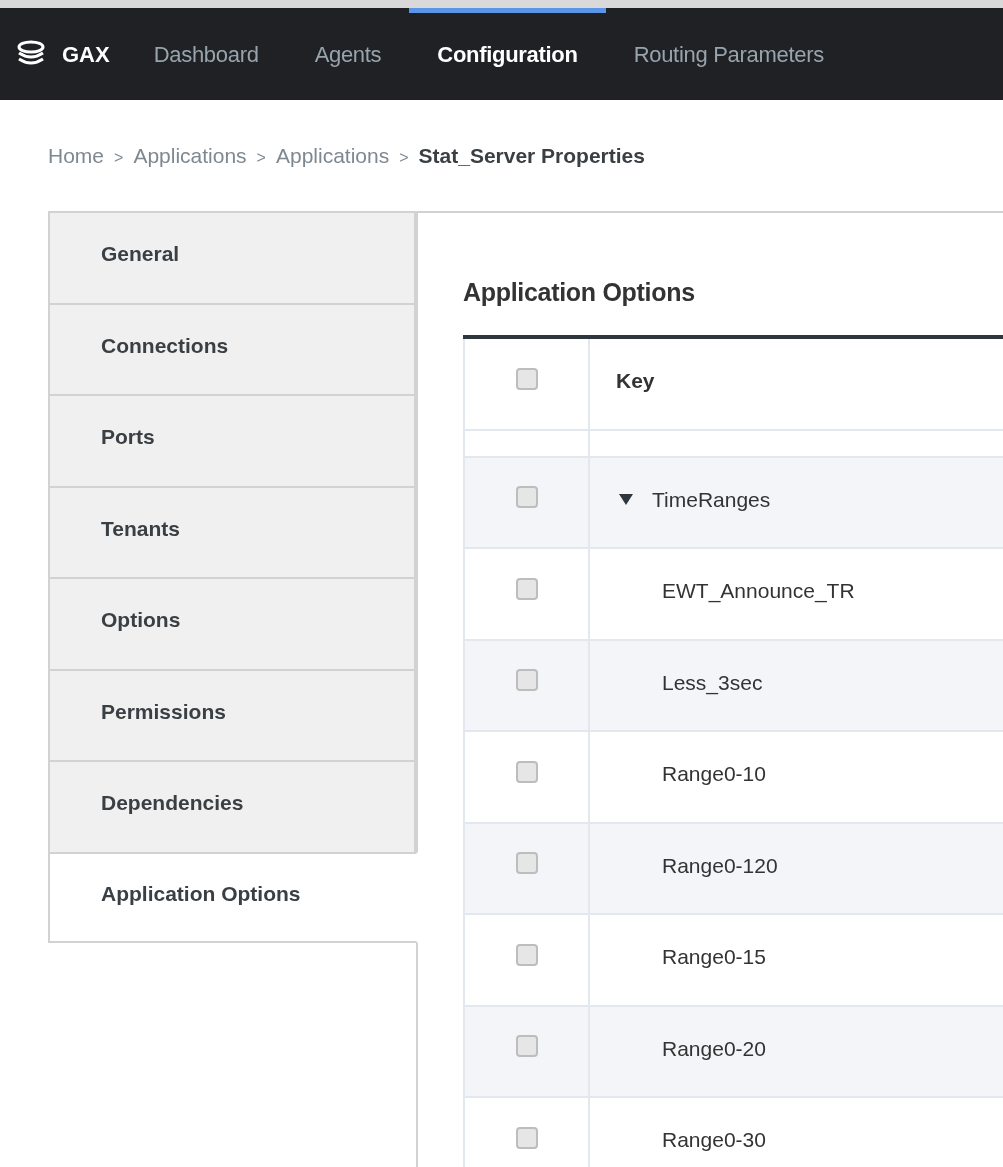 This screenshot has width=1003, height=1167. I want to click on option-key: Range0-30, so click(714, 1140).